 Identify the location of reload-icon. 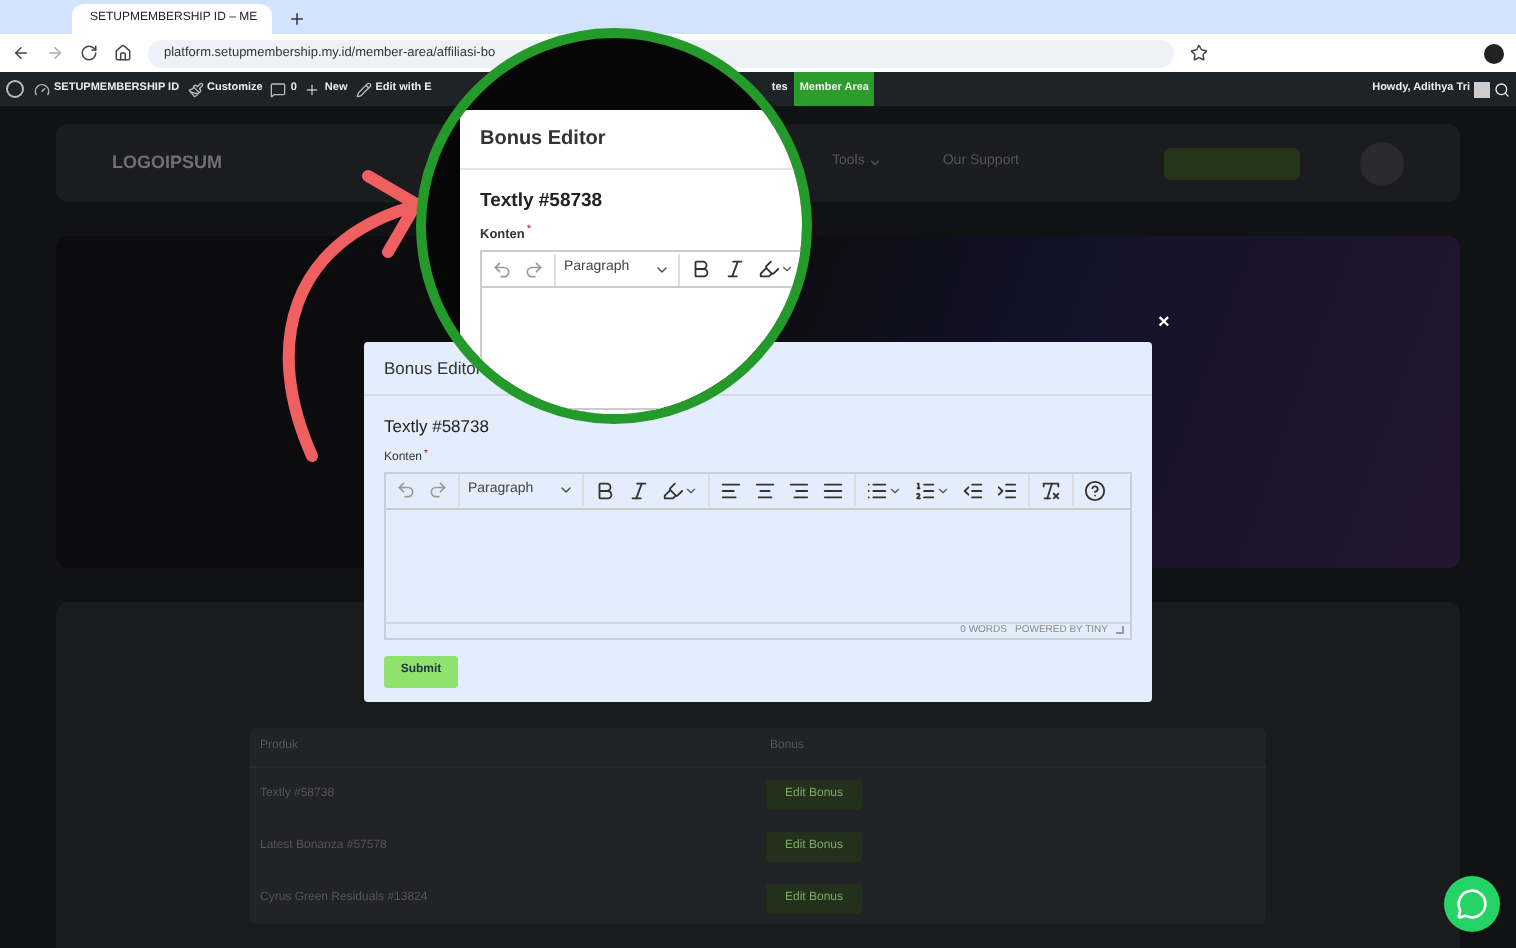
(89, 53).